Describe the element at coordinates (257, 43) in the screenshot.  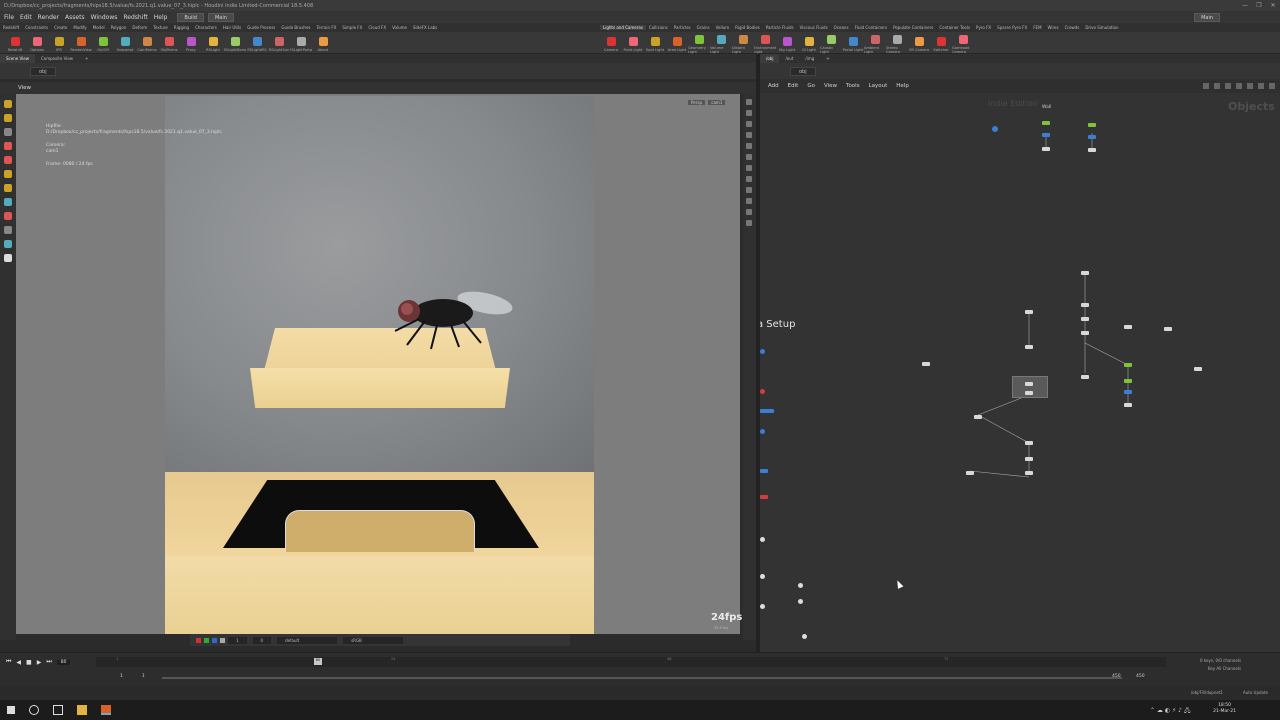
I see `shelf-tool-left-11: RSLightIES` at that location.